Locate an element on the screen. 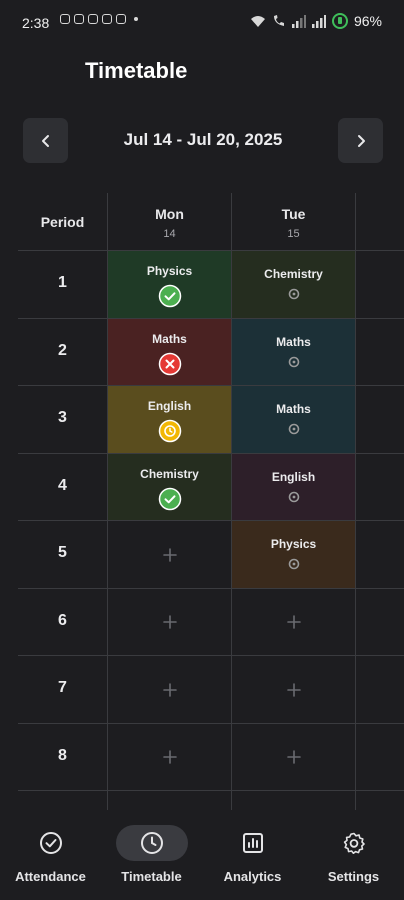 The image size is (404, 900). clock-icon is located at coordinates (151, 843).